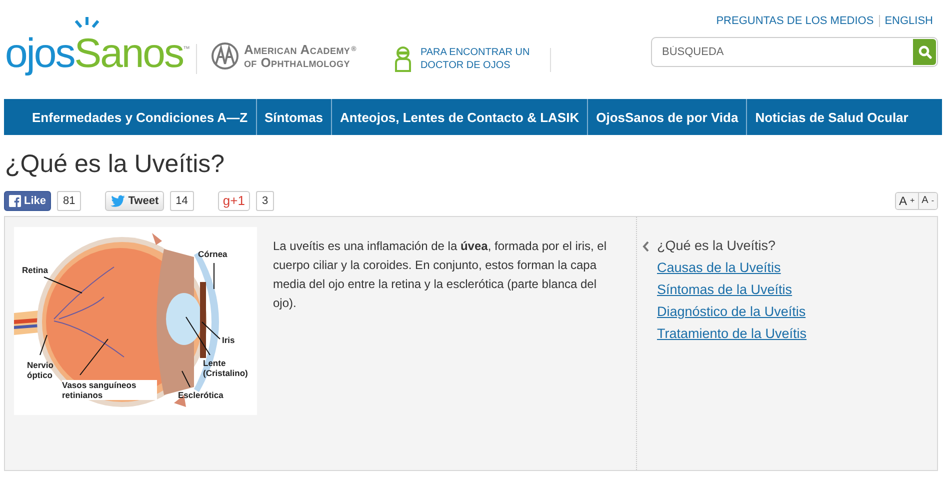 This screenshot has width=946, height=479. I want to click on toc-current-item: ¿Qué es la Uveítis?, so click(716, 246).